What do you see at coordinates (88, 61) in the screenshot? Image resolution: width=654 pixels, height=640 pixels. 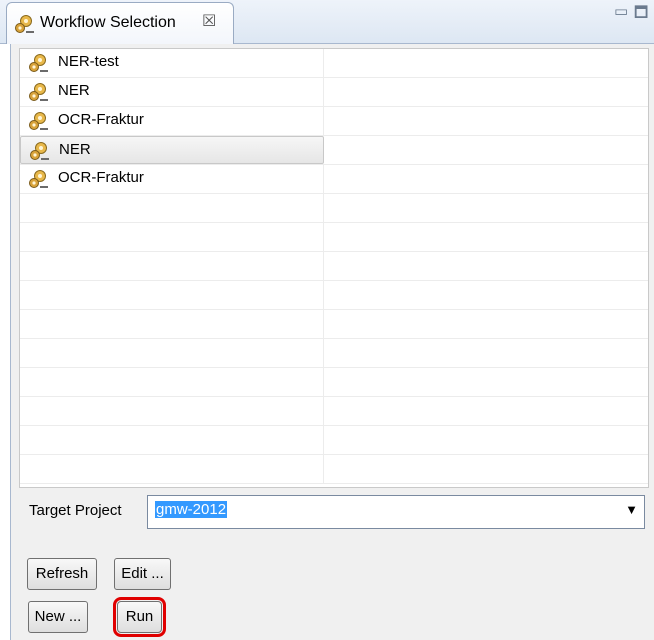 I see `list-item-label: NER-test` at bounding box center [88, 61].